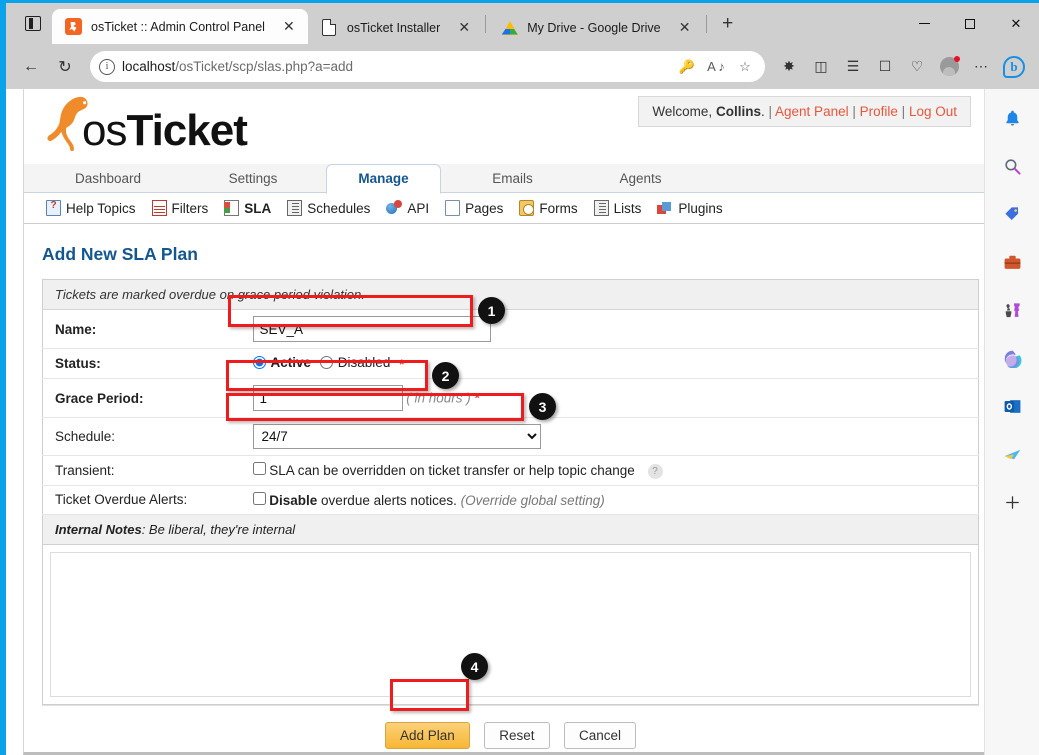 The image size is (1039, 755). I want to click on add-sidebar-icon, so click(1012, 502).